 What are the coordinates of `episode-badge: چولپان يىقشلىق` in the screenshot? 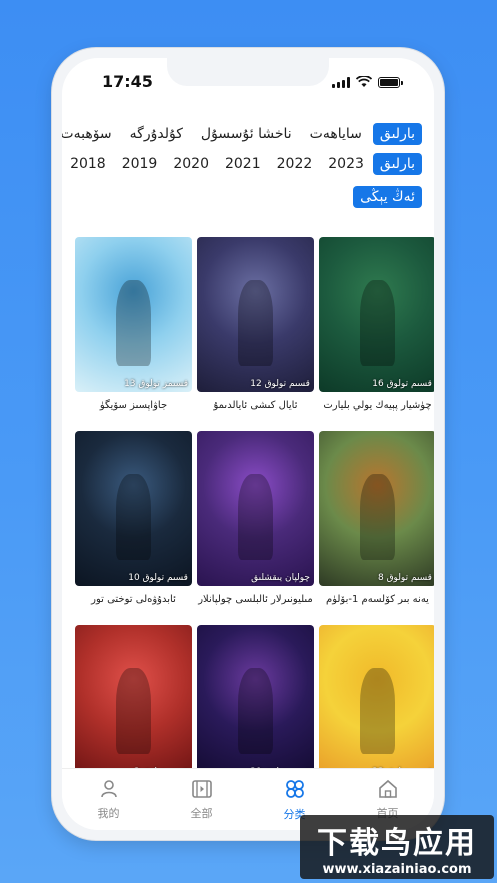 It's located at (280, 578).